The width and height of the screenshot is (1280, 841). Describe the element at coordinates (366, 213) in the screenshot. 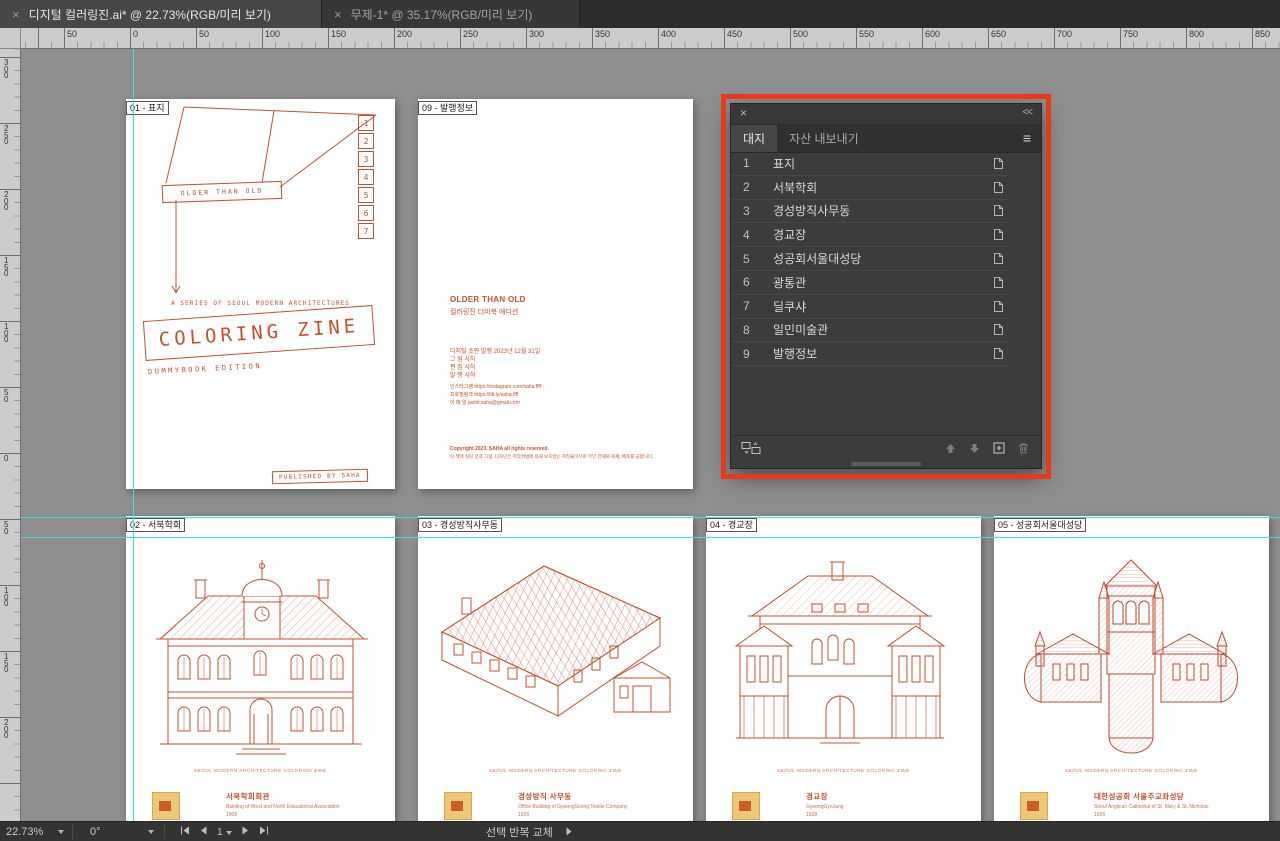

I see `cover-page-number: 6` at that location.